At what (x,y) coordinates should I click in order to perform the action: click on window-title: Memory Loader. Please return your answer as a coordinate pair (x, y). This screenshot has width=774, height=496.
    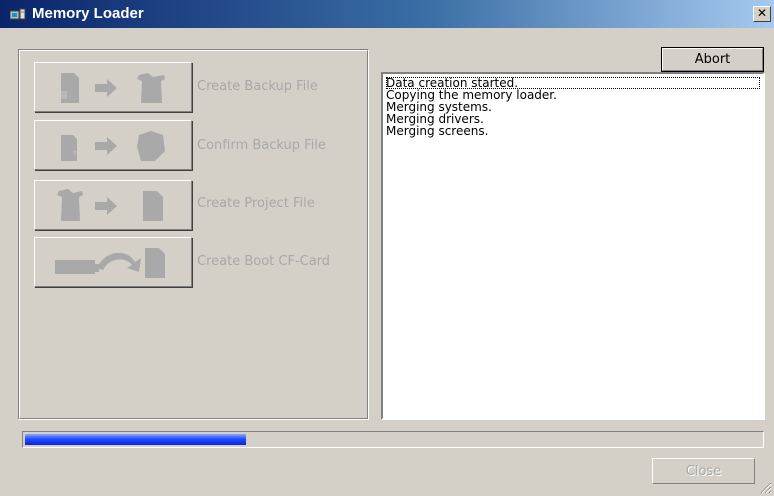
    Looking at the image, I should click on (88, 13).